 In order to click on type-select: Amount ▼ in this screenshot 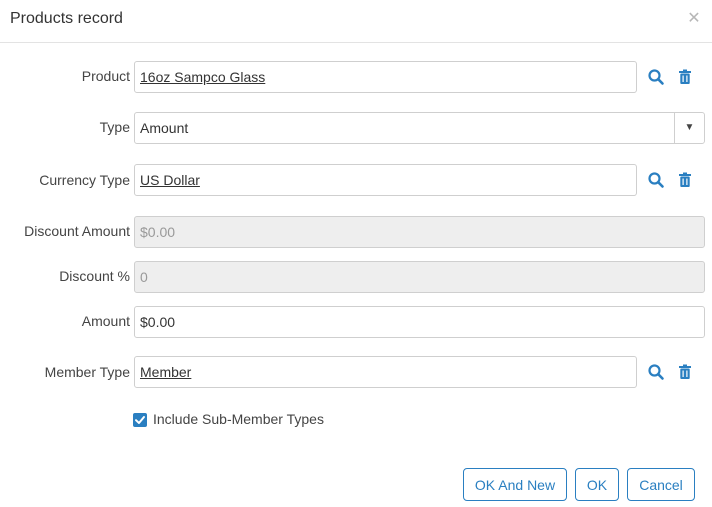, I will do `click(419, 128)`.